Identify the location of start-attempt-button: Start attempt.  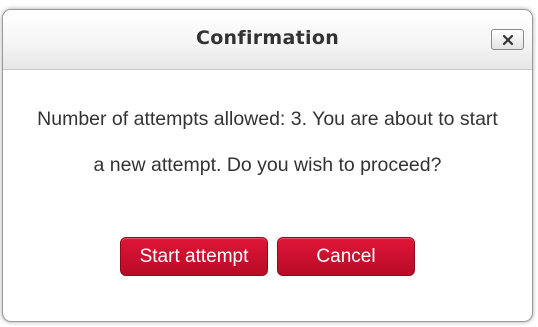
(194, 256).